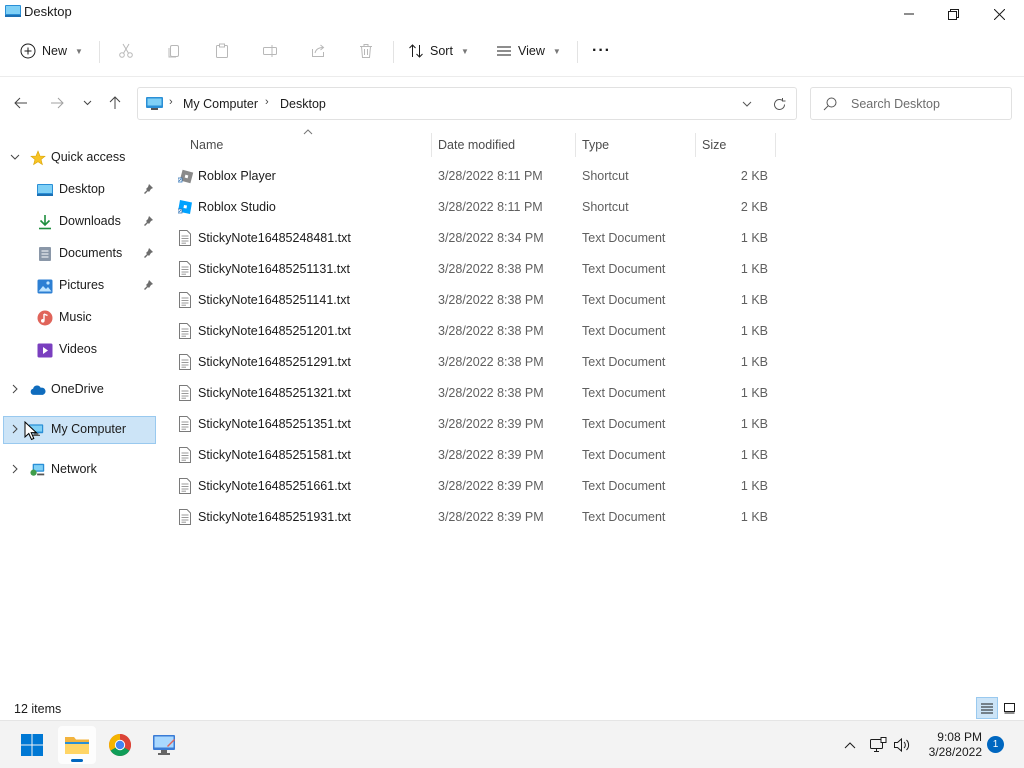 The height and width of the screenshot is (768, 1024). Describe the element at coordinates (185, 176) in the screenshot. I see `roblox-player-icon` at that location.